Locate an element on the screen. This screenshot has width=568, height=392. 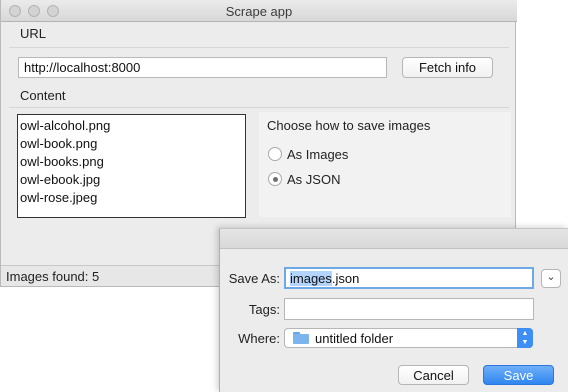
radio-as-images: As Images is located at coordinates (308, 154).